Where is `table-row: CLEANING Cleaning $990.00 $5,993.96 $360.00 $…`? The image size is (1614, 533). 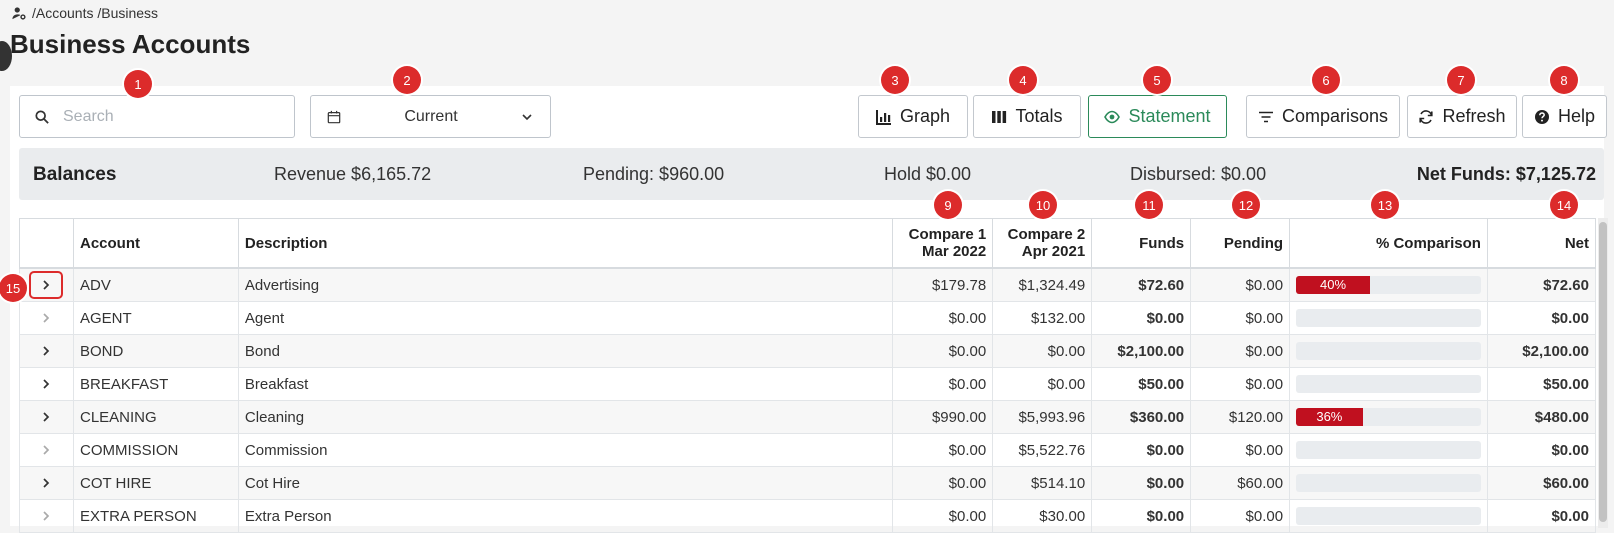
table-row: CLEANING Cleaning $990.00 $5,993.96 $360.00 $… is located at coordinates (808, 417).